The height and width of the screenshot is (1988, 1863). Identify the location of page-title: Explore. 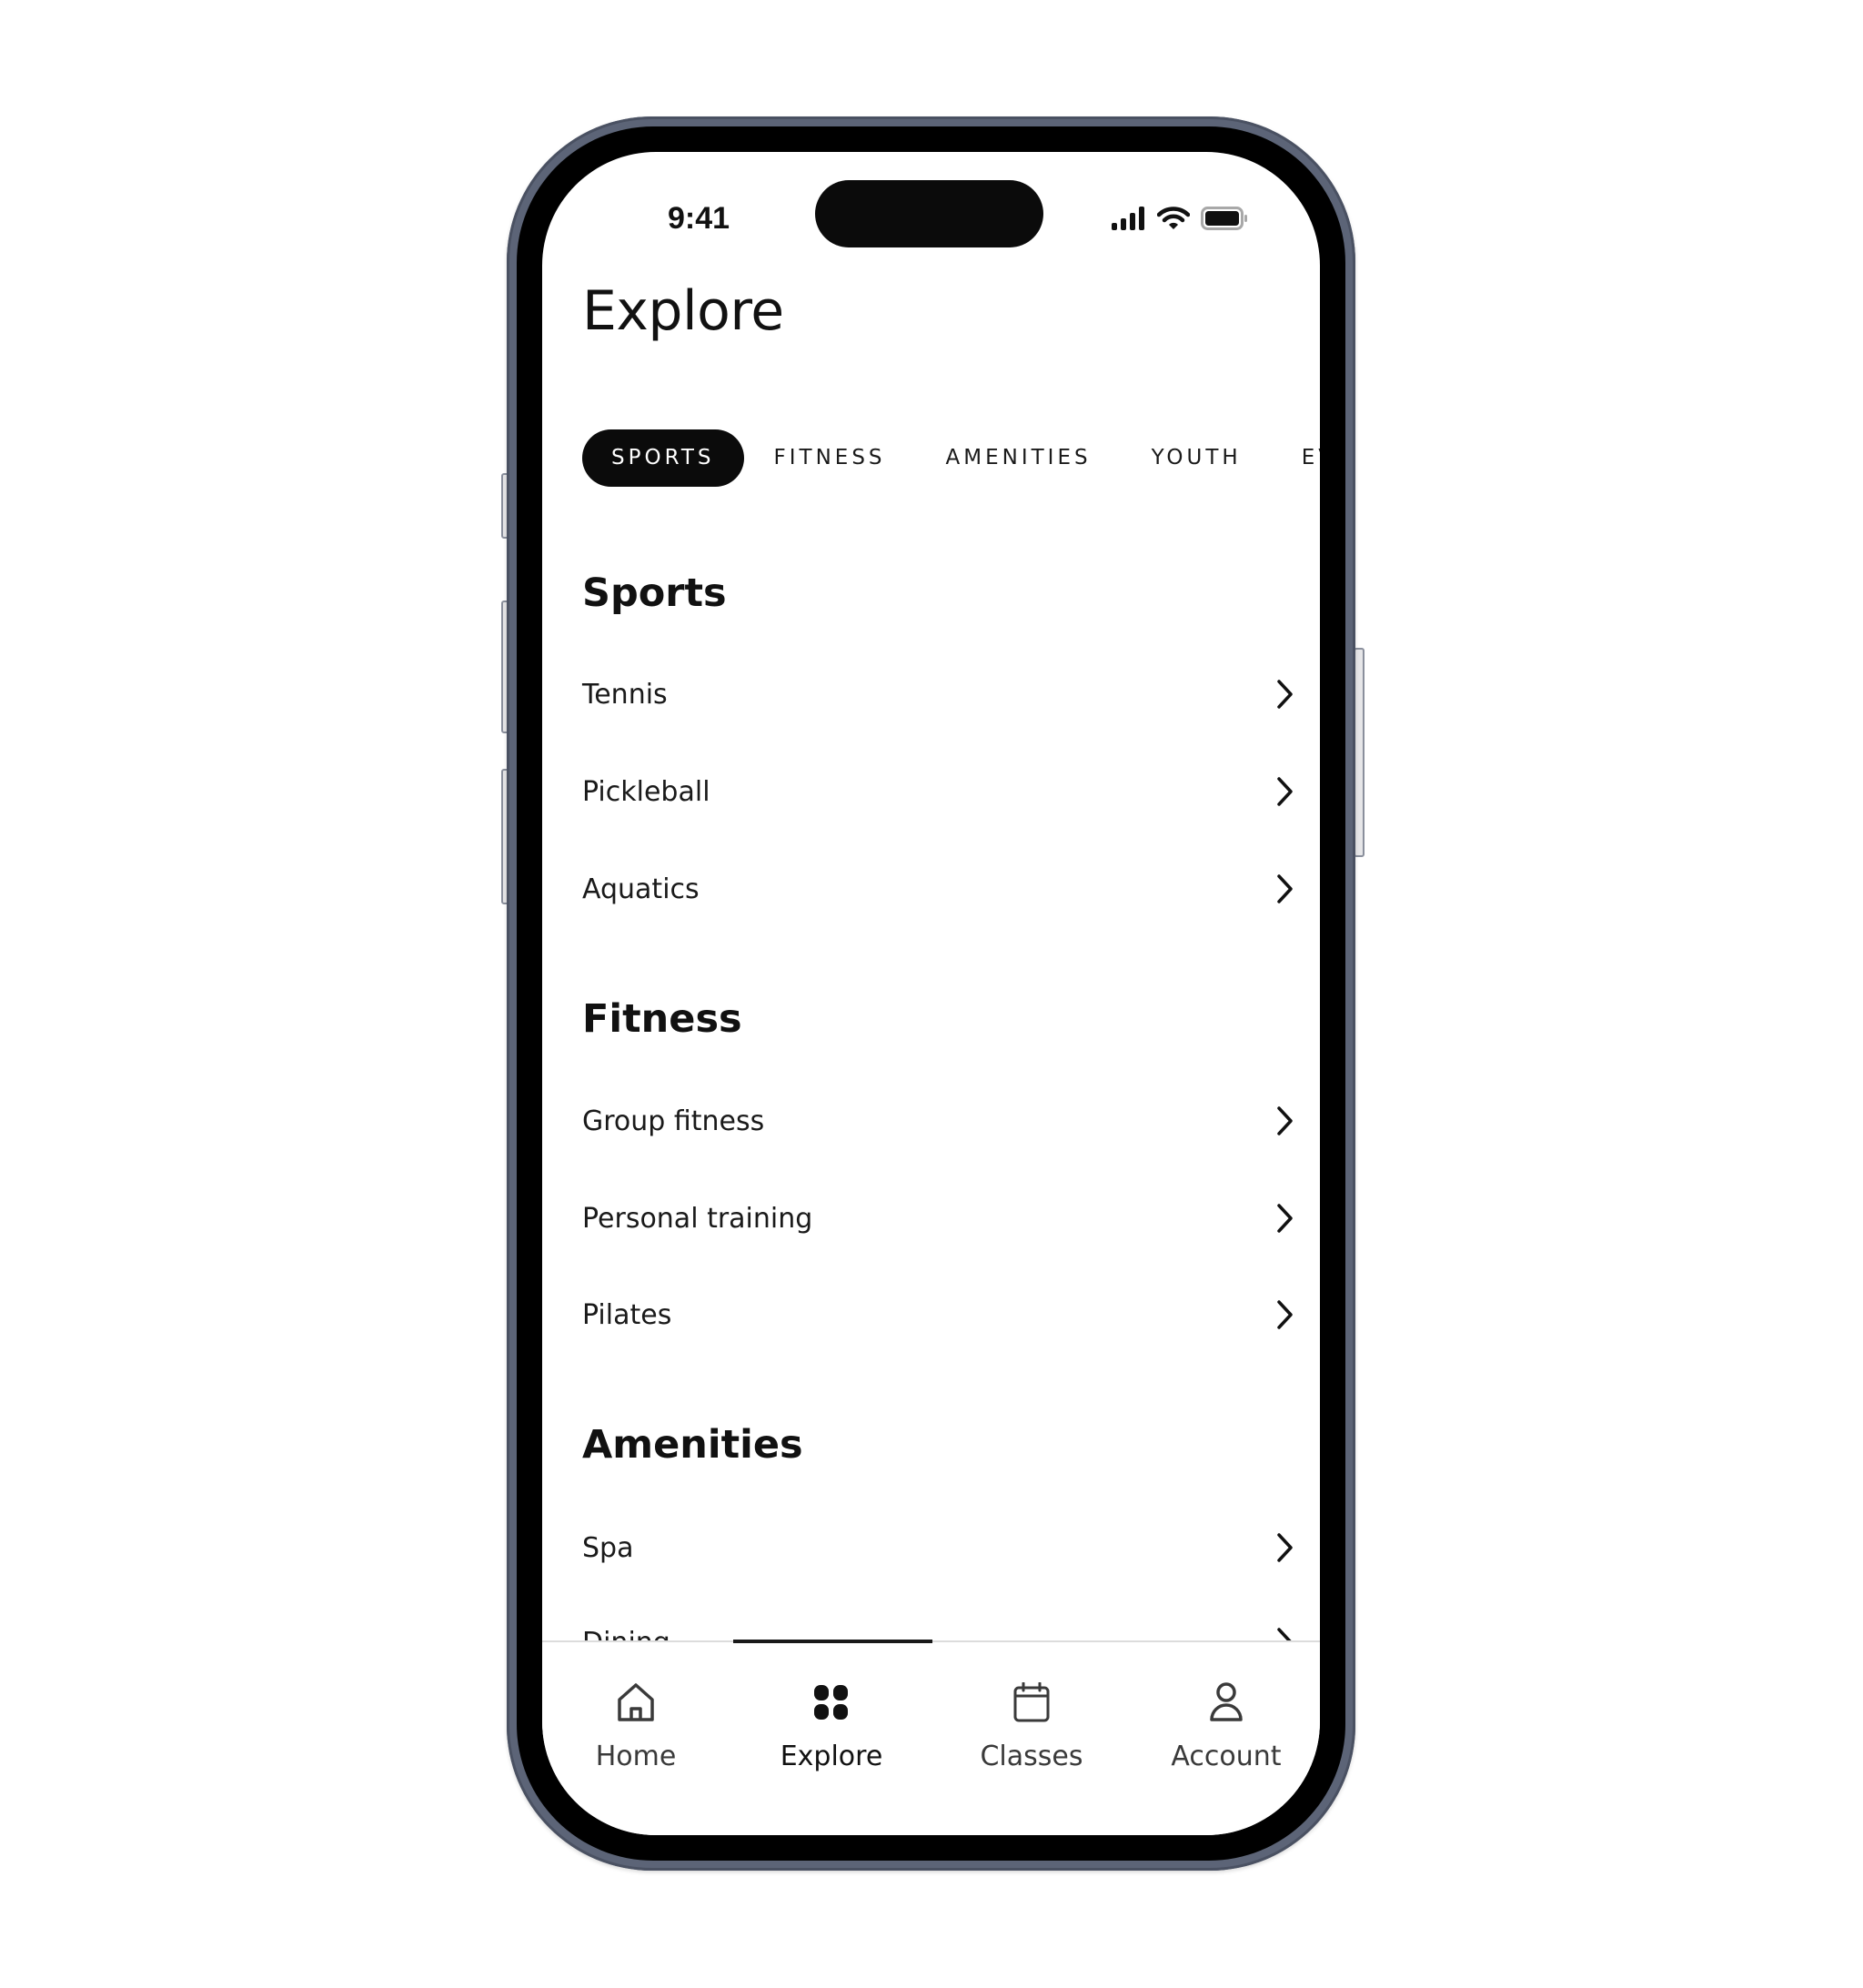
(683, 311).